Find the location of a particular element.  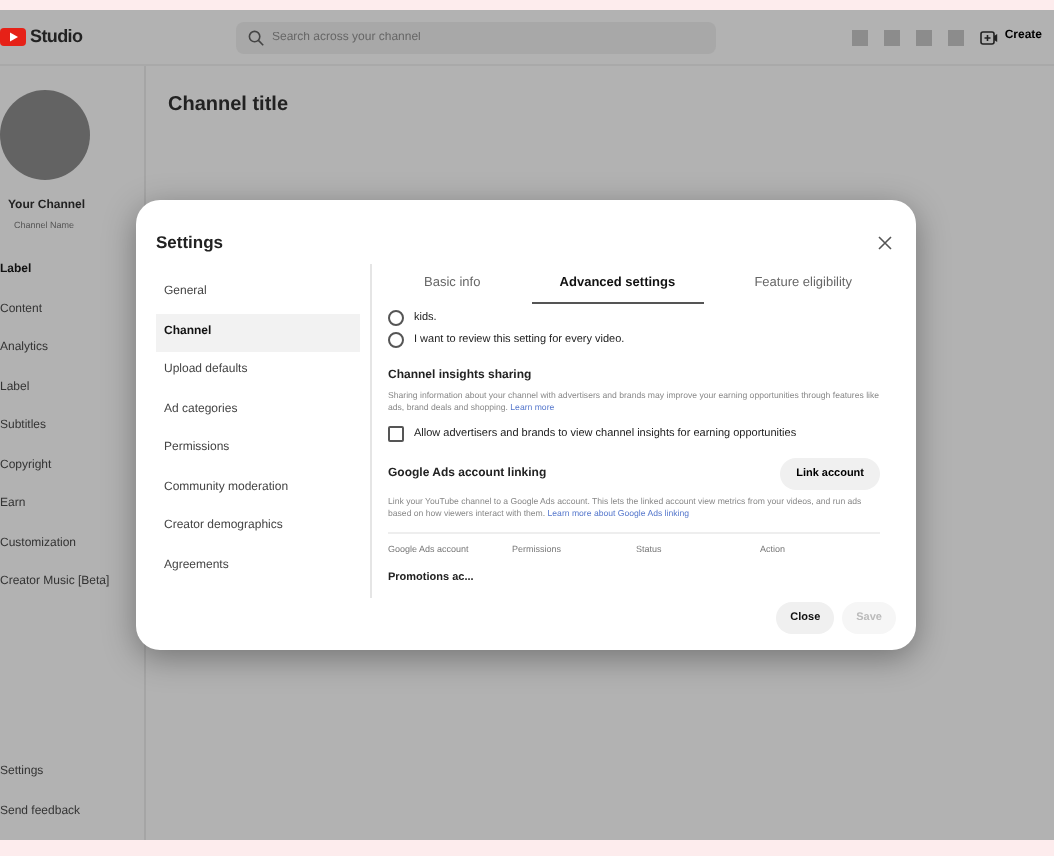

search-icon is located at coordinates (256, 37).